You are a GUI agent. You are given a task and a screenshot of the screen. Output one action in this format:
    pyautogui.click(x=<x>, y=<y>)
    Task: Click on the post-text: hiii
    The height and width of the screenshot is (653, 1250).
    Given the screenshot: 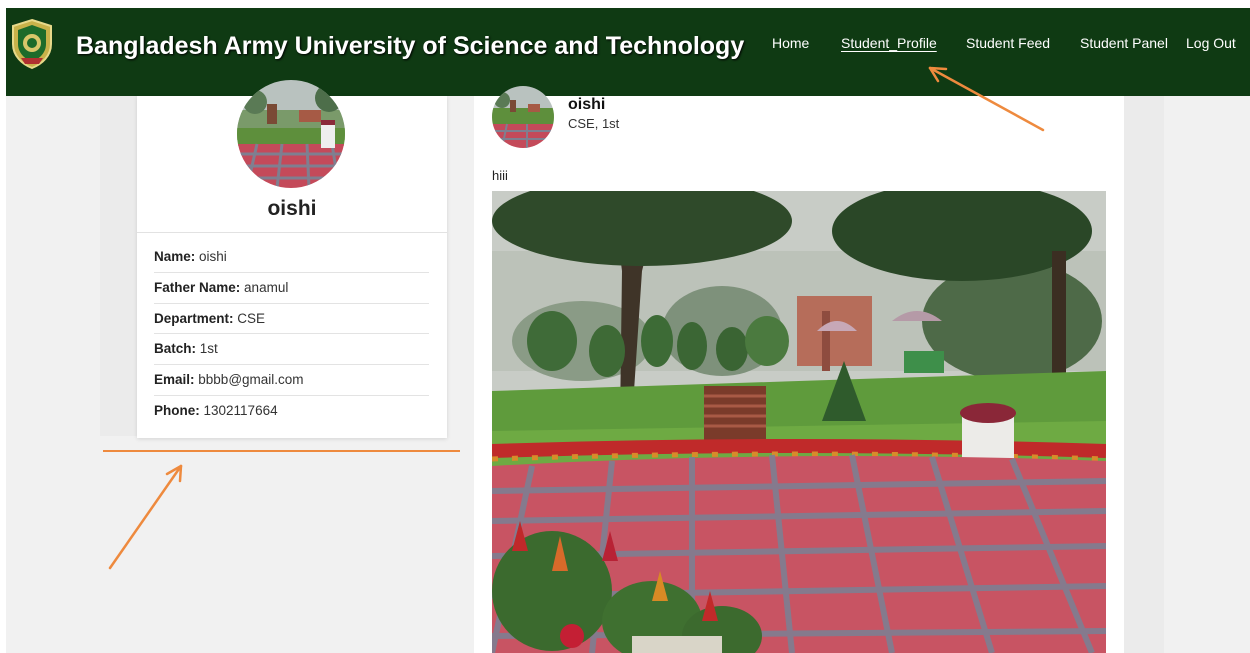 What is the action you would take?
    pyautogui.click(x=500, y=175)
    